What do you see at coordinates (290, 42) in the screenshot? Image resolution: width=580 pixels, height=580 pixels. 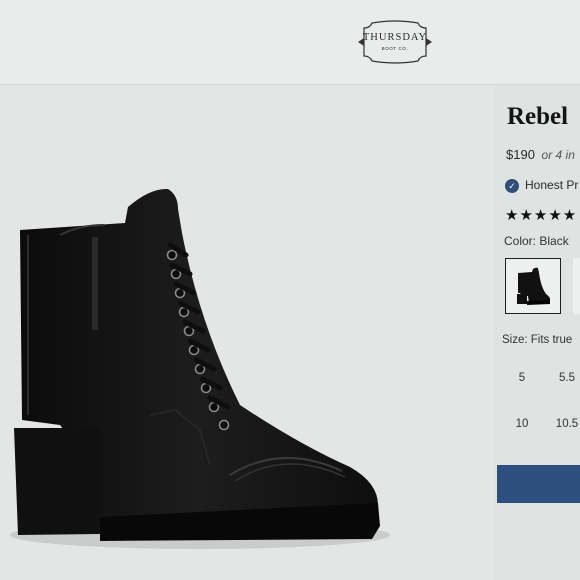 I see `site-header: THURSDAY BOOT CO.` at bounding box center [290, 42].